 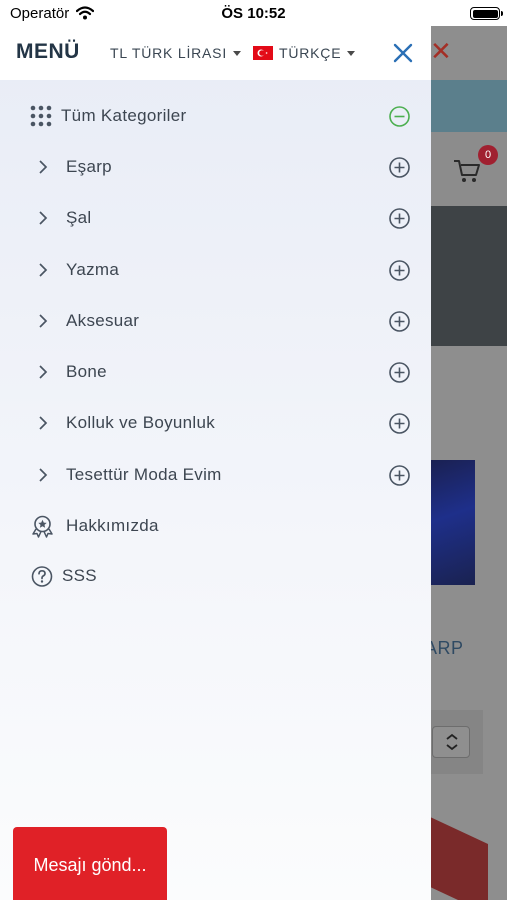 What do you see at coordinates (144, 474) in the screenshot?
I see `menu-item-label: Tesettür Moda Evim` at bounding box center [144, 474].